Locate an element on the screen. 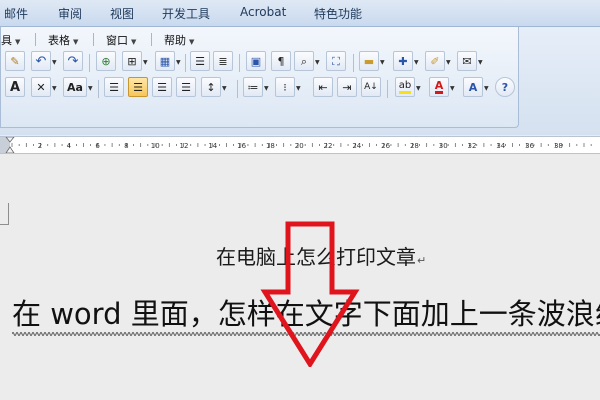 The width and height of the screenshot is (600, 400). font-color-button: A is located at coordinates (439, 87).